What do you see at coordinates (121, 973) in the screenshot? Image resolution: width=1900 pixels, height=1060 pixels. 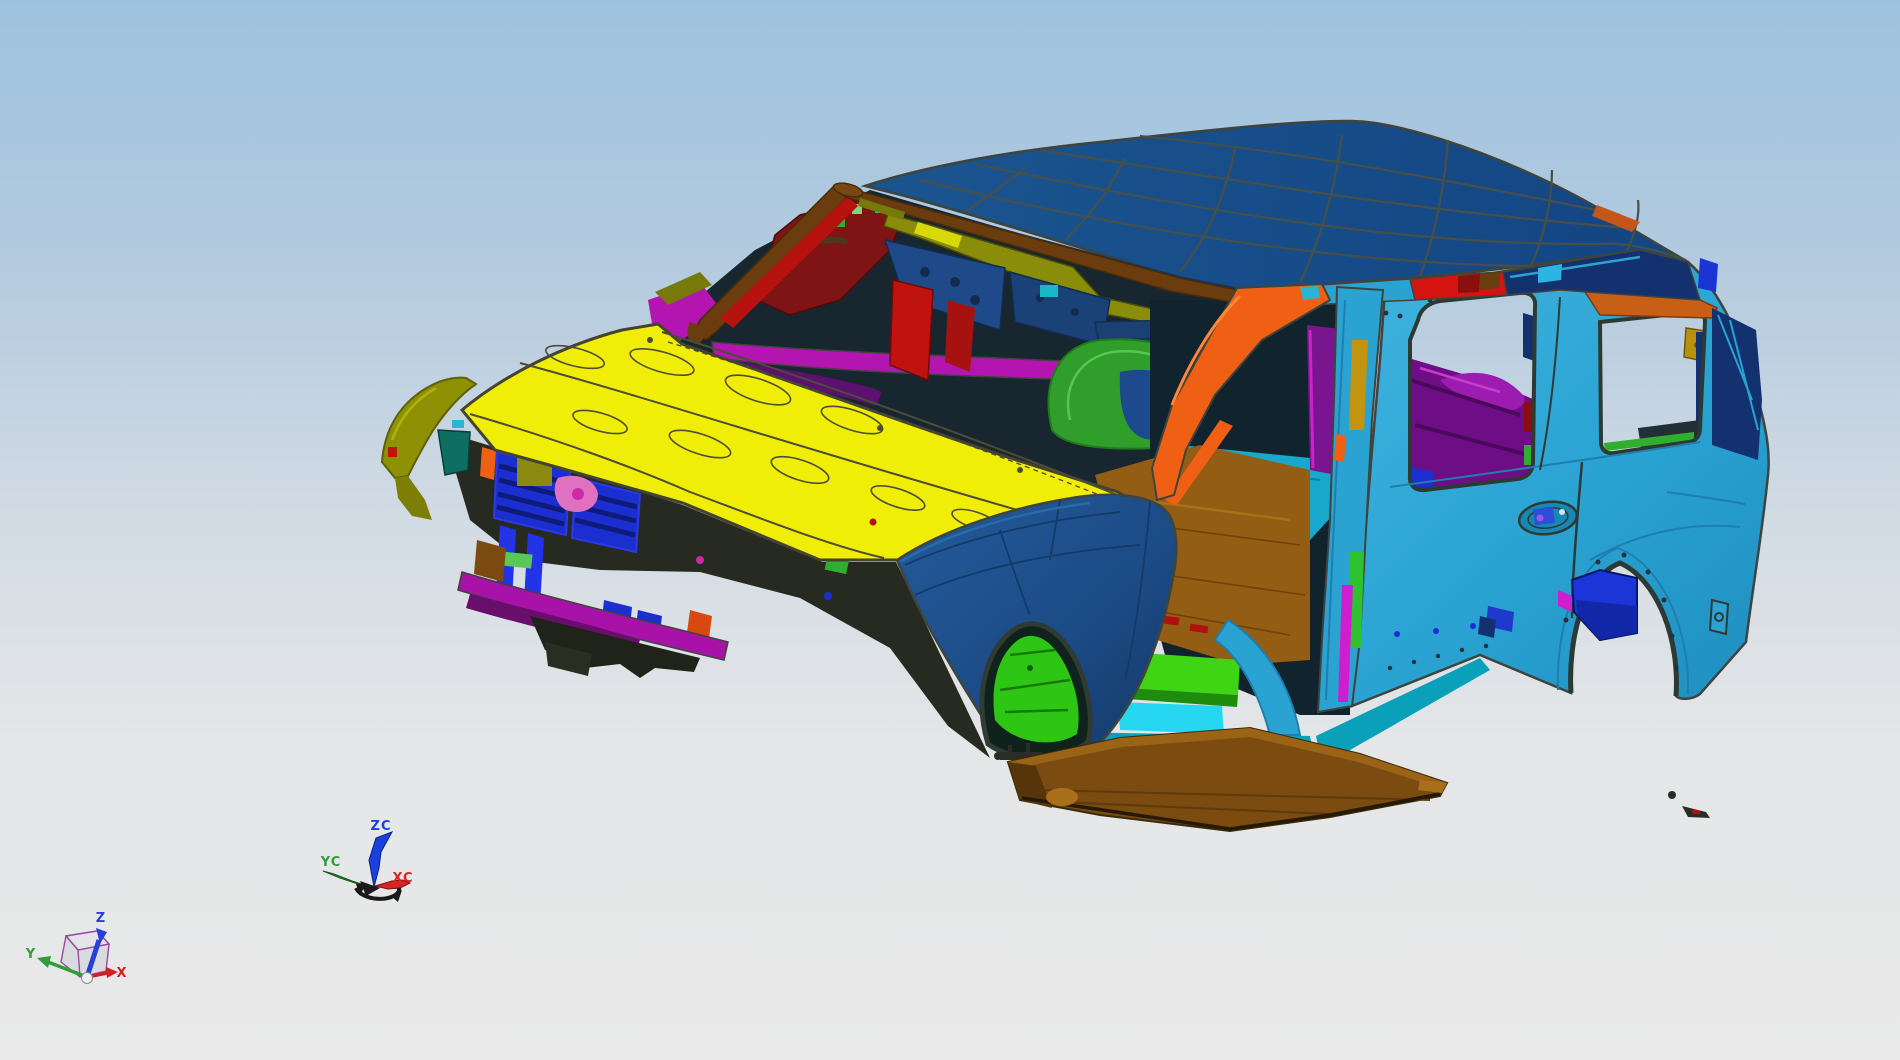 I see `abs-x-label: X` at bounding box center [121, 973].